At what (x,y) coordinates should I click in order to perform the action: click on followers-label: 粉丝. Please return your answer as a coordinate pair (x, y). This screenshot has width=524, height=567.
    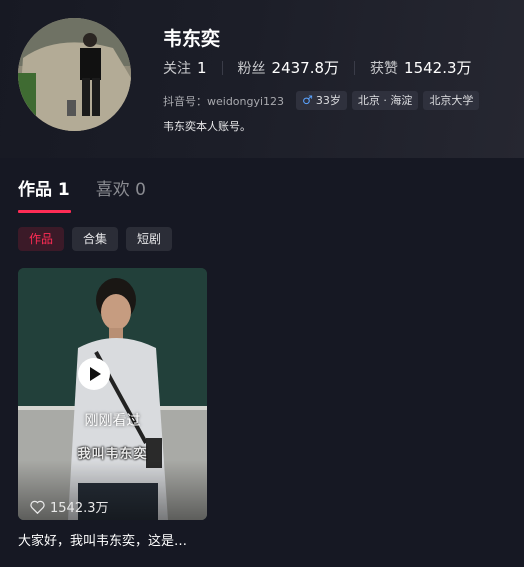
    Looking at the image, I should click on (252, 68).